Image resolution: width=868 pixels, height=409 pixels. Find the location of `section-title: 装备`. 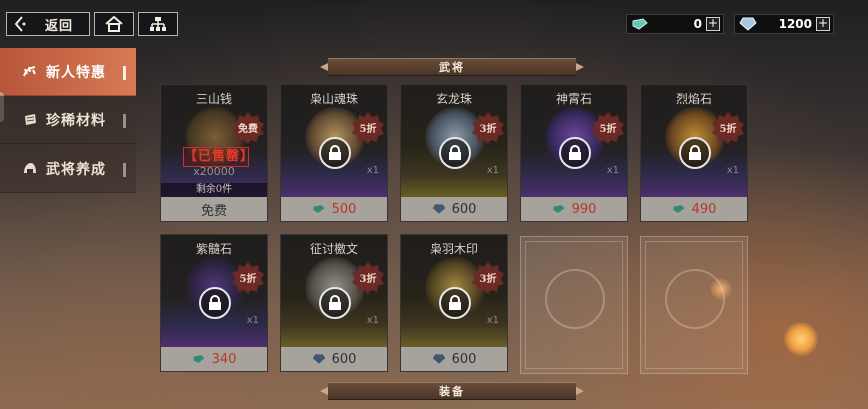

section-title: 装备 is located at coordinates (452, 391).